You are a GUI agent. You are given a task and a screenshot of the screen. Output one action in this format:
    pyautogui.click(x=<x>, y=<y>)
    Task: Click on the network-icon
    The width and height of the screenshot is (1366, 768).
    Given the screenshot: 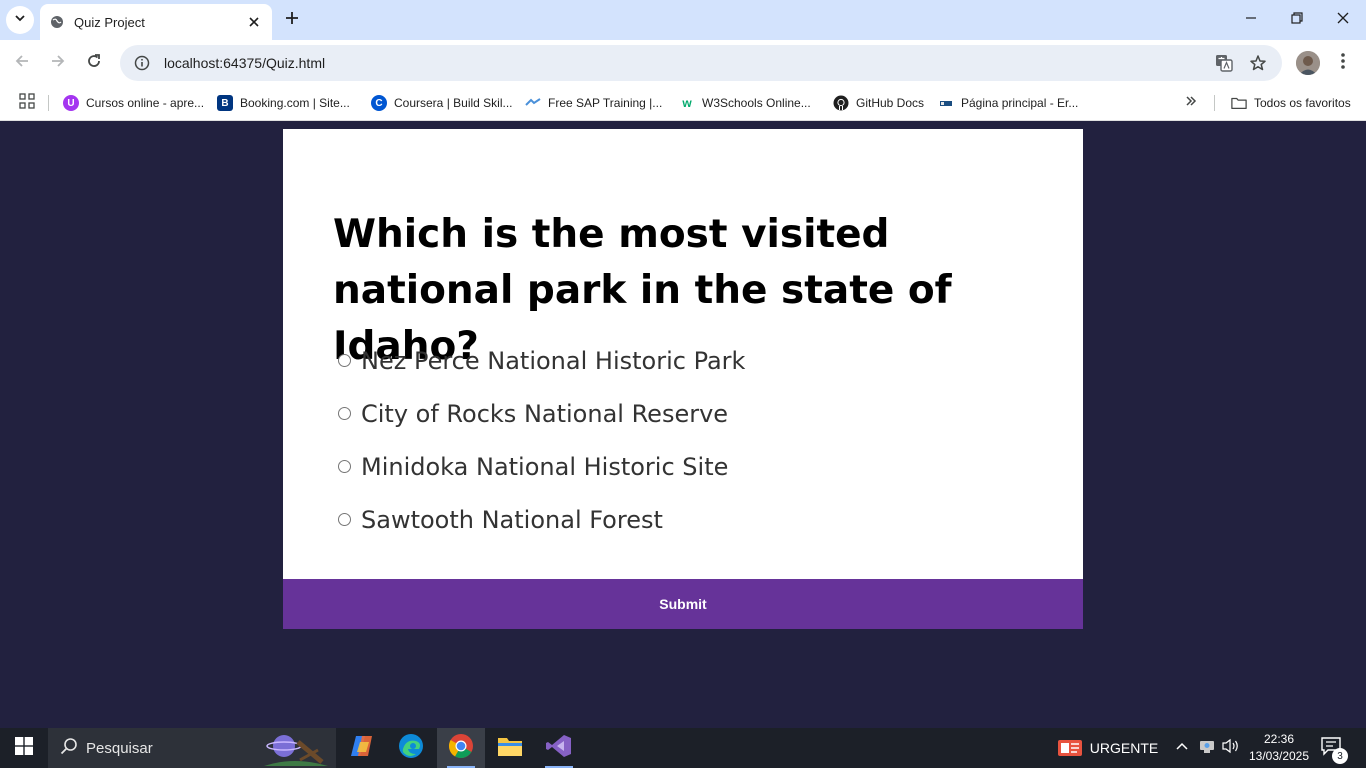 What is the action you would take?
    pyautogui.click(x=1207, y=748)
    